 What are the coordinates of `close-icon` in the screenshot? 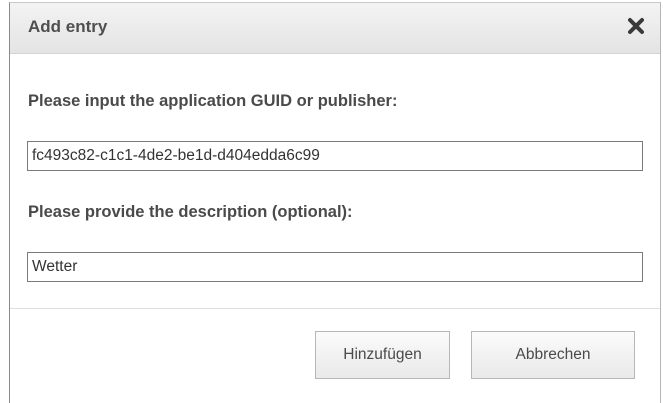 It's located at (636, 26).